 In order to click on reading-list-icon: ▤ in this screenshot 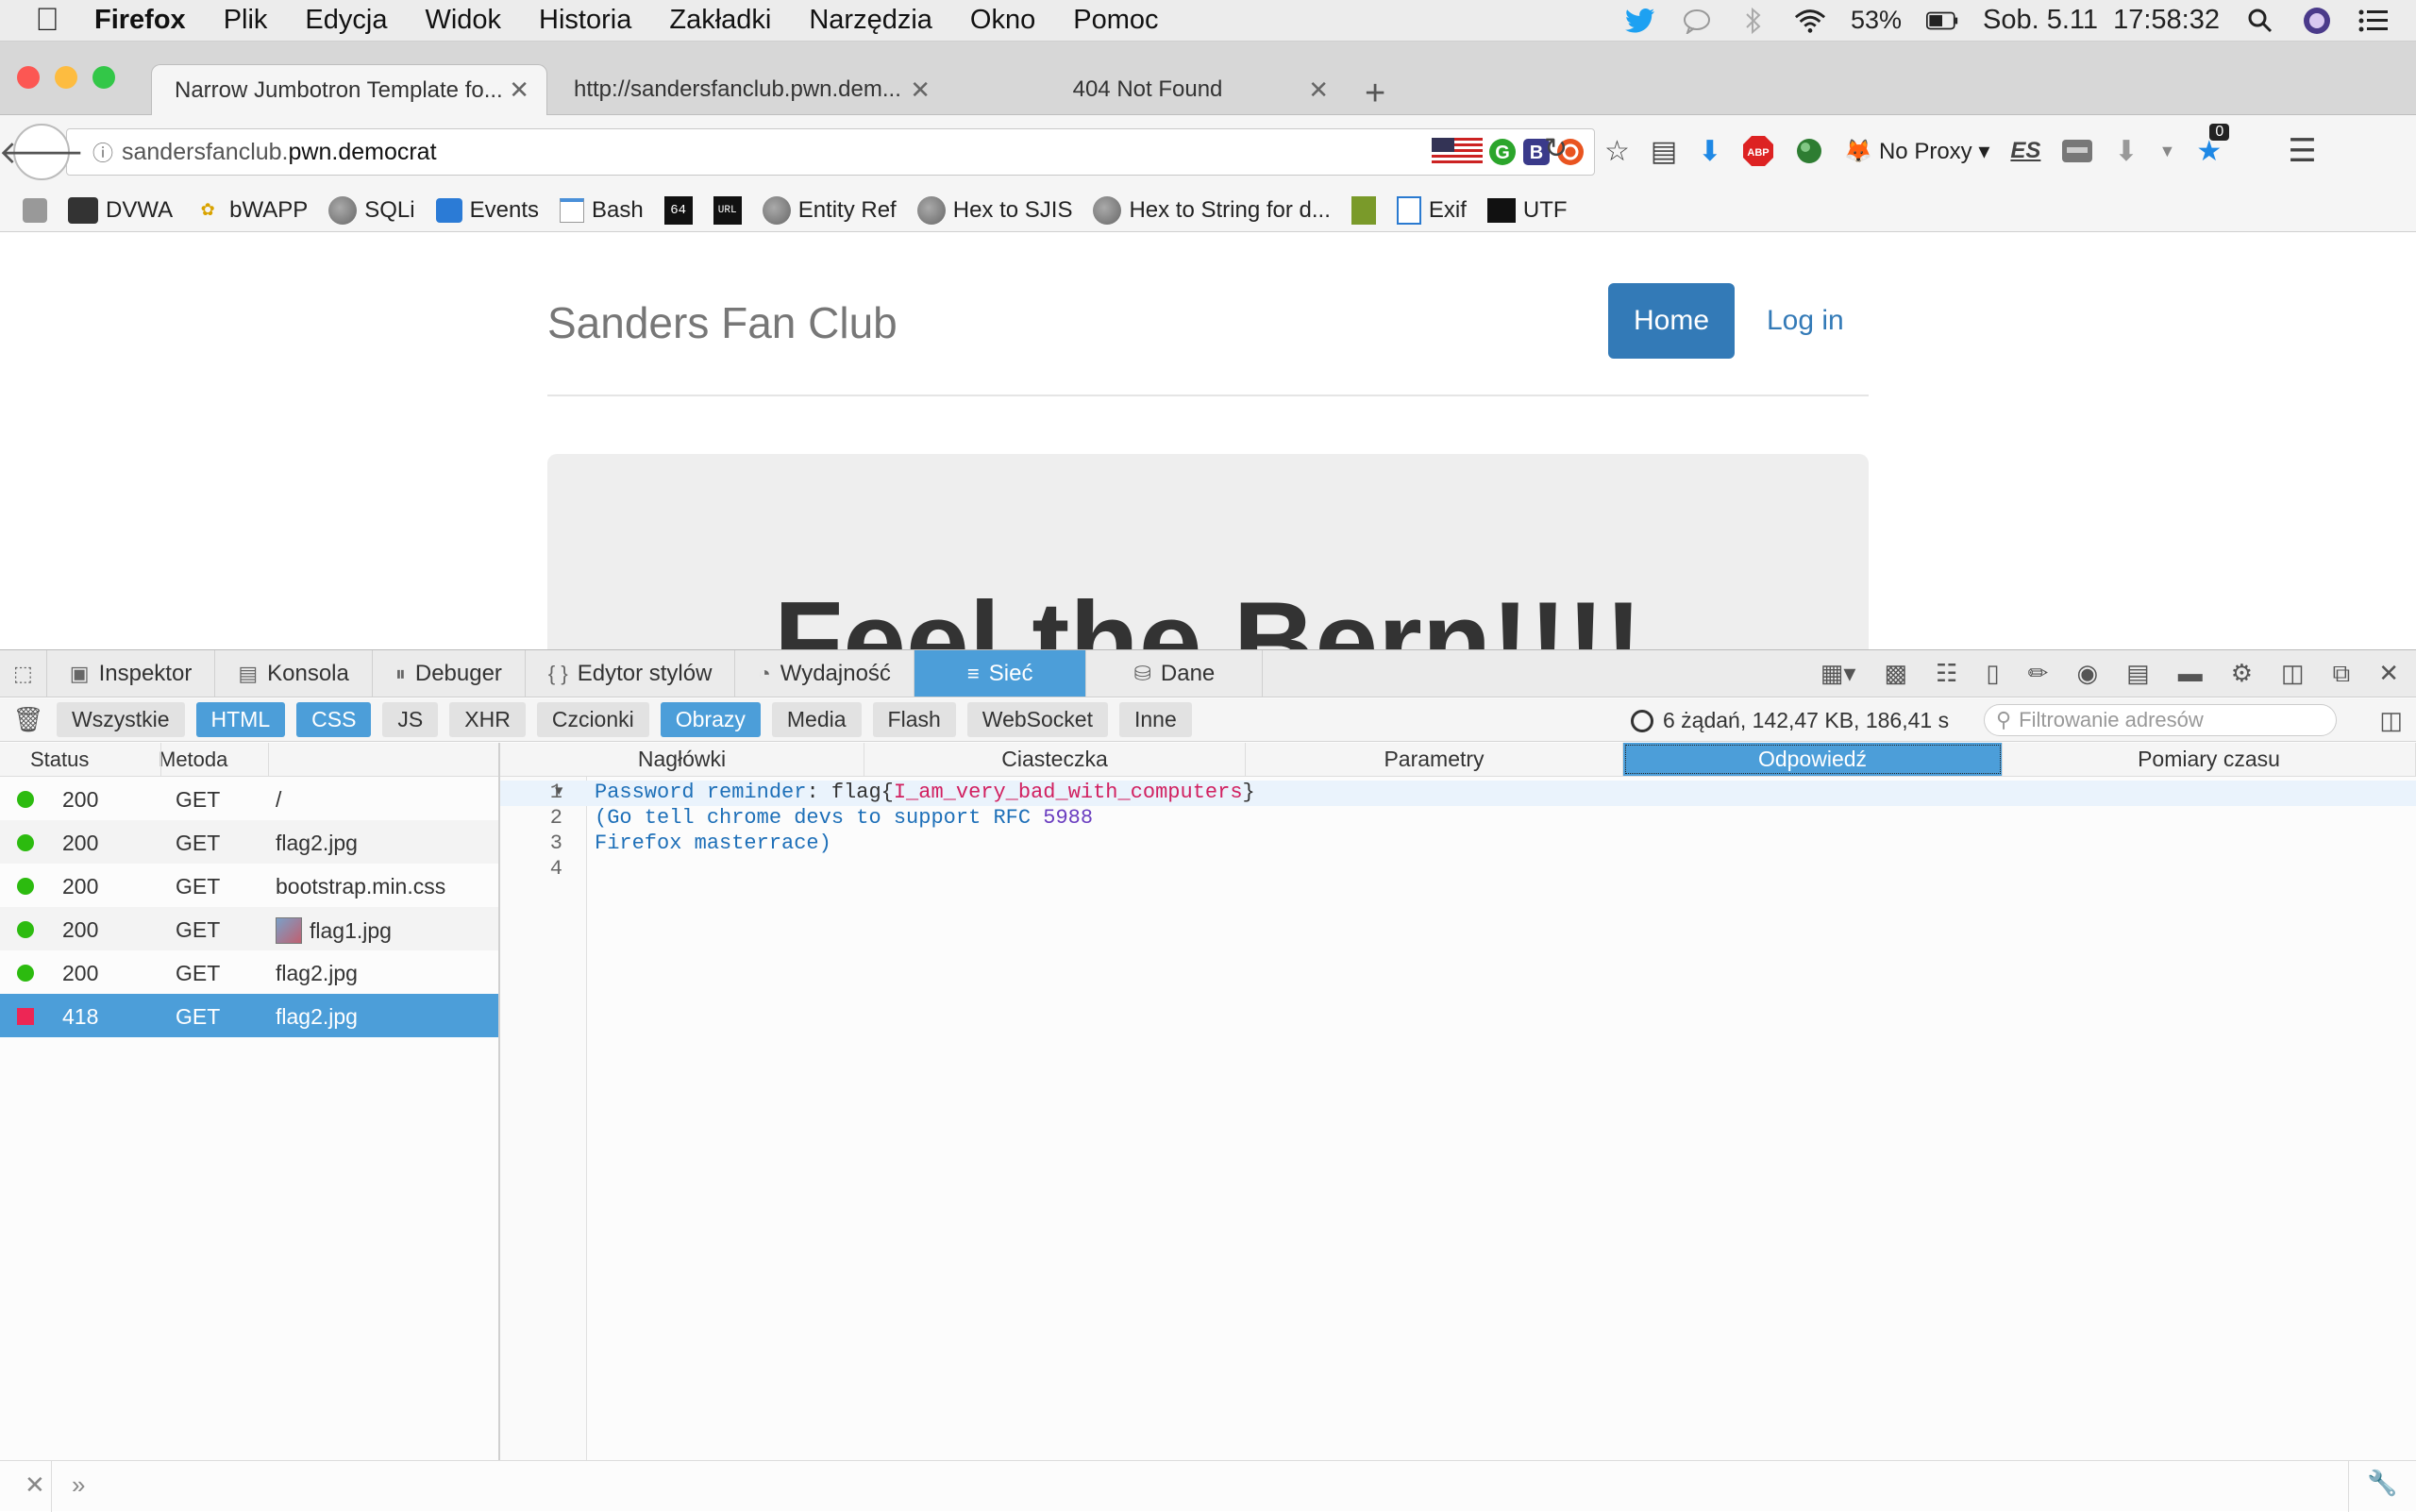, I will do `click(1664, 151)`.